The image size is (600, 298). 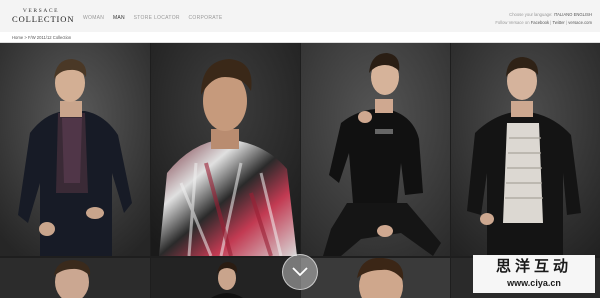 I want to click on nav-store-locator: STORE LOCATOR, so click(x=157, y=18).